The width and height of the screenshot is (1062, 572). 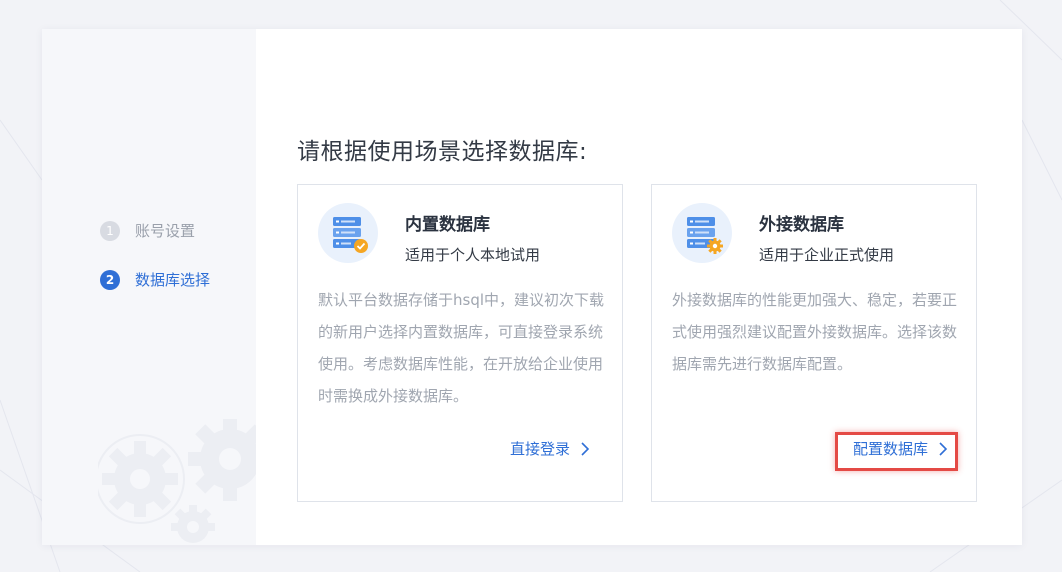 What do you see at coordinates (110, 230) in the screenshot?
I see `step-number-badge: 1` at bounding box center [110, 230].